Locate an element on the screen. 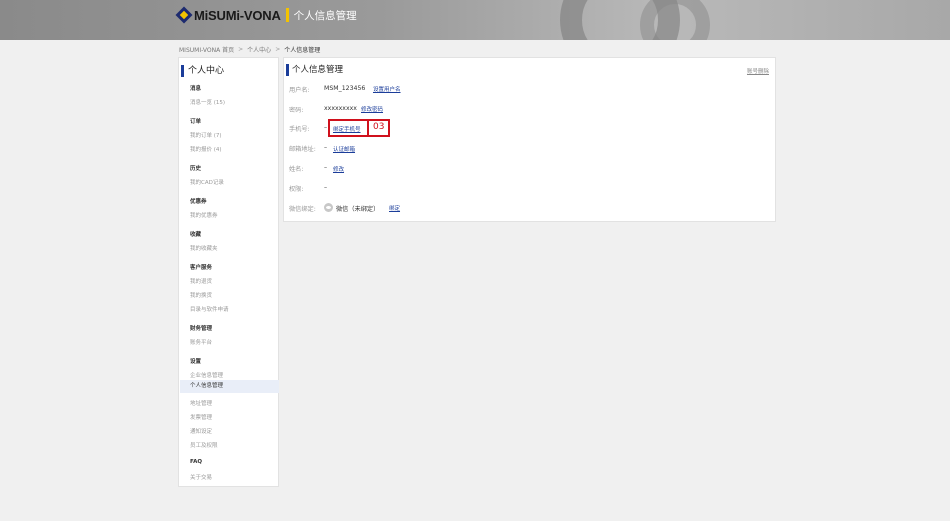 The height and width of the screenshot is (521, 950). change-password-link: 修改密码 is located at coordinates (372, 109).